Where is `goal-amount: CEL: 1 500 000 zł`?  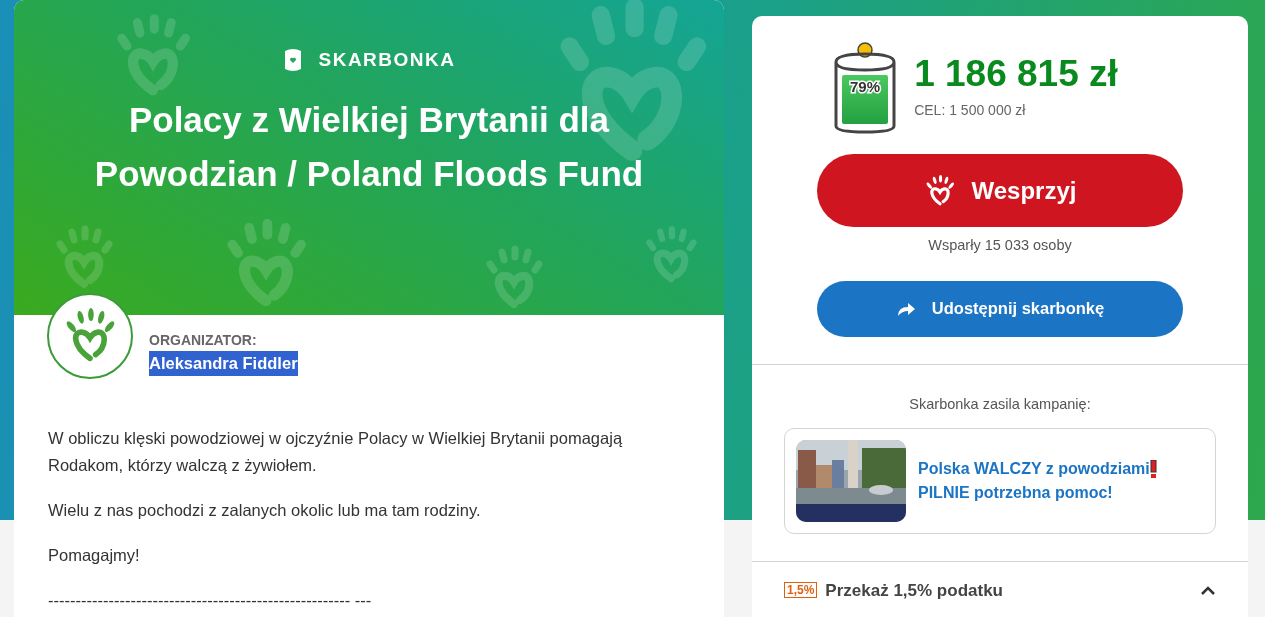 goal-amount: CEL: 1 500 000 zł is located at coordinates (970, 110).